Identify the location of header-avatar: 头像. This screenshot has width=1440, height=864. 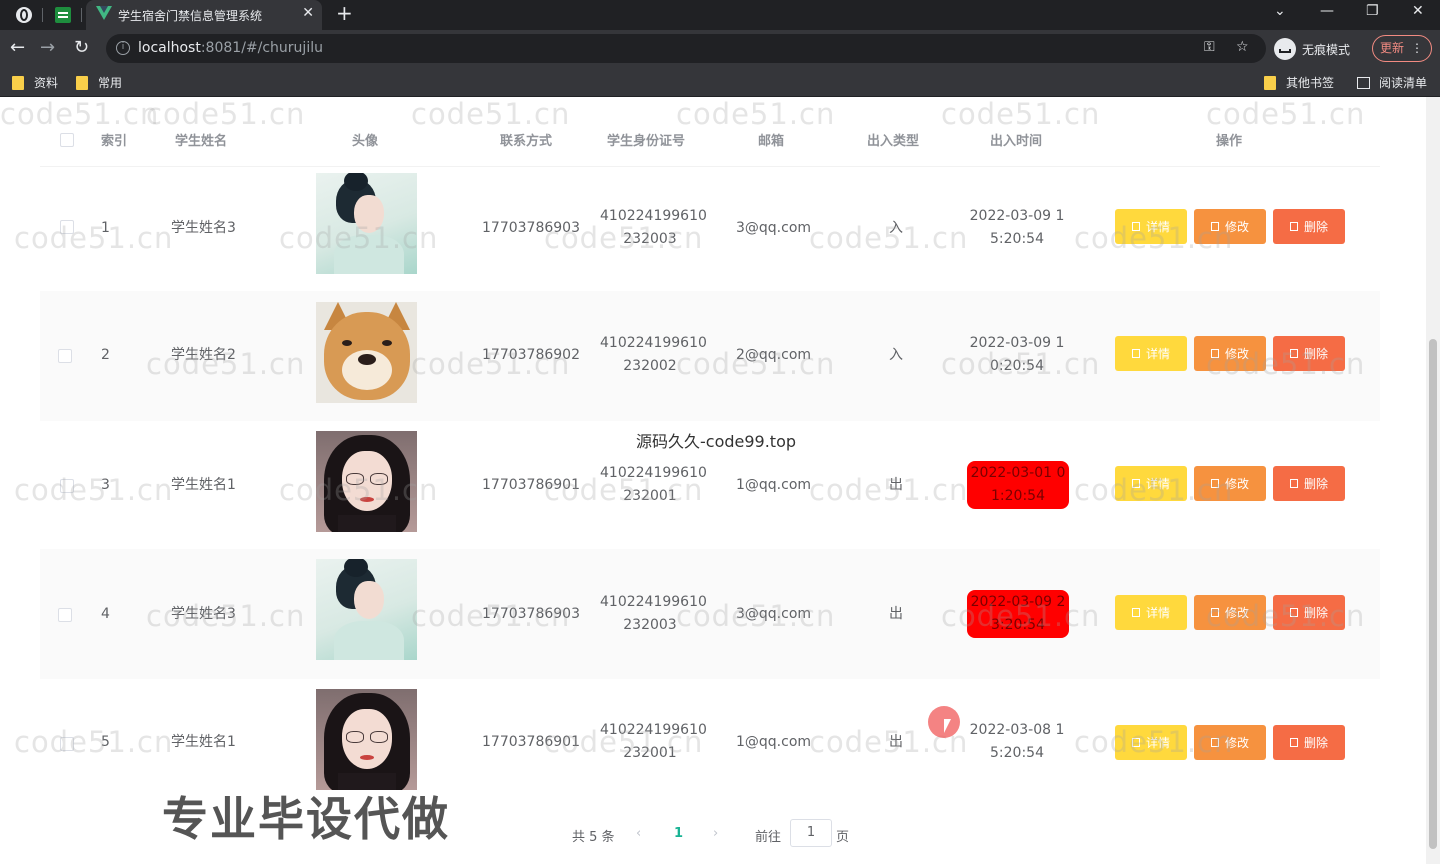
(365, 139).